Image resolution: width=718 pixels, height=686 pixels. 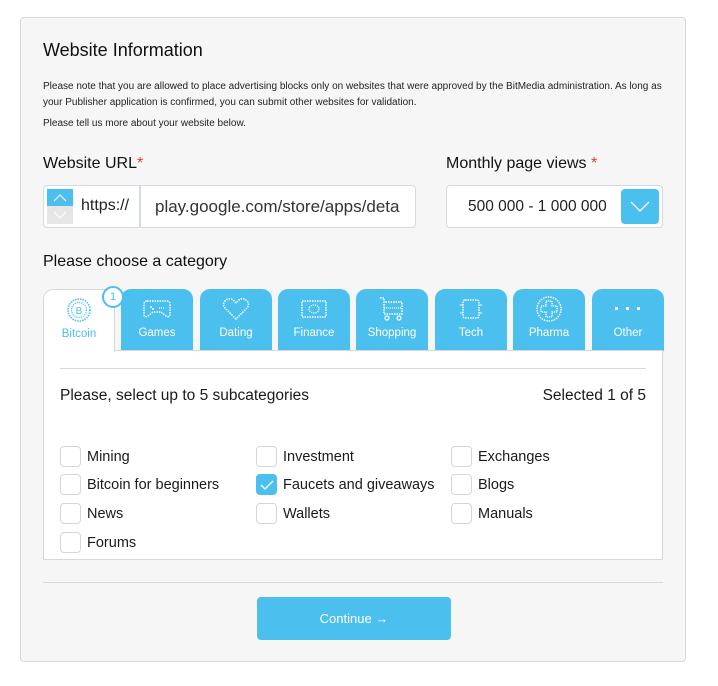 I want to click on tab-label: Dating, so click(x=236, y=333).